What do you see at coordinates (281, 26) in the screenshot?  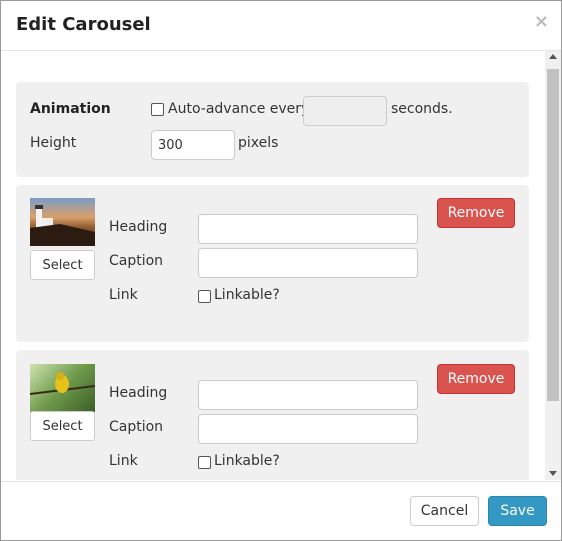 I see `dialog-header: Edit Carousel ×` at bounding box center [281, 26].